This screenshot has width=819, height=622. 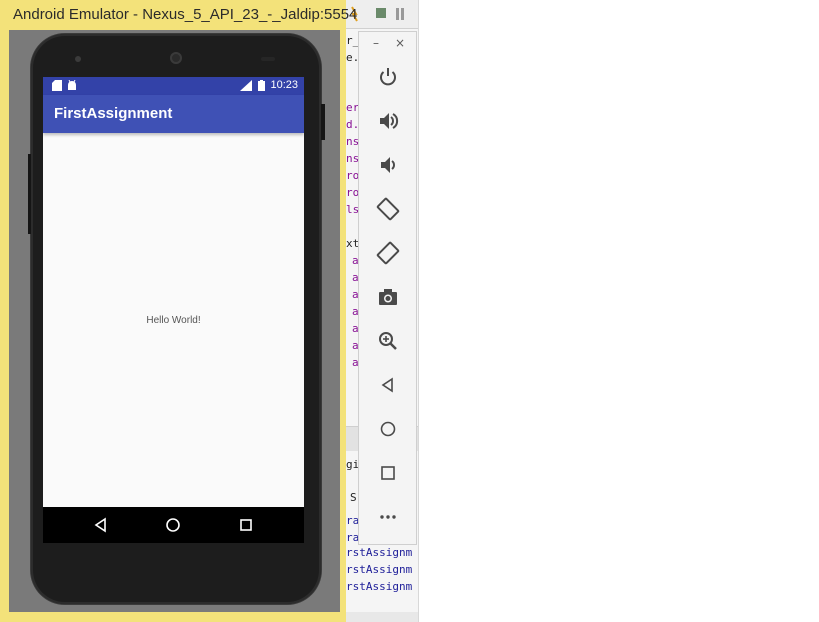 What do you see at coordinates (101, 525) in the screenshot?
I see `nav-back-icon` at bounding box center [101, 525].